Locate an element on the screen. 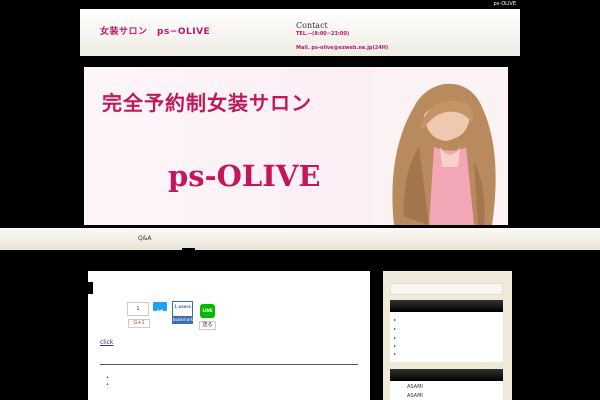 The image size is (600, 400). site-title-link: 女装サロン ps−OLIVE is located at coordinates (155, 30).